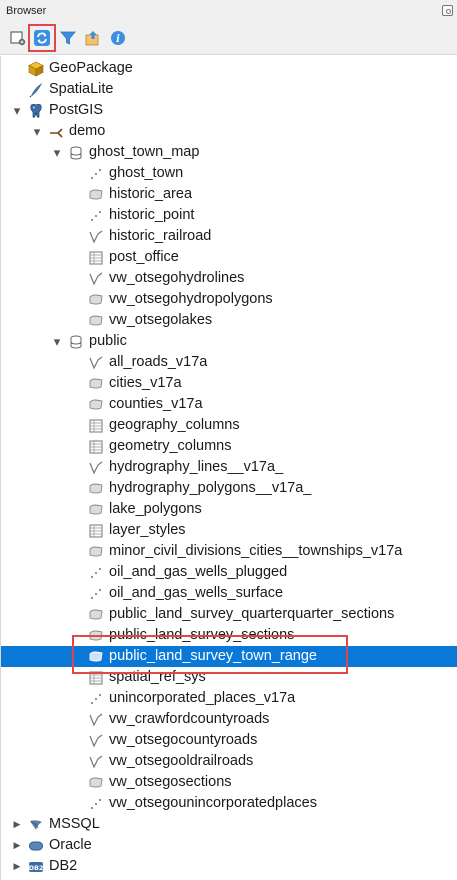 The width and height of the screenshot is (457, 880). Describe the element at coordinates (229, 68) in the screenshot. I see `tree-item-geopackage: GeoPackage` at that location.